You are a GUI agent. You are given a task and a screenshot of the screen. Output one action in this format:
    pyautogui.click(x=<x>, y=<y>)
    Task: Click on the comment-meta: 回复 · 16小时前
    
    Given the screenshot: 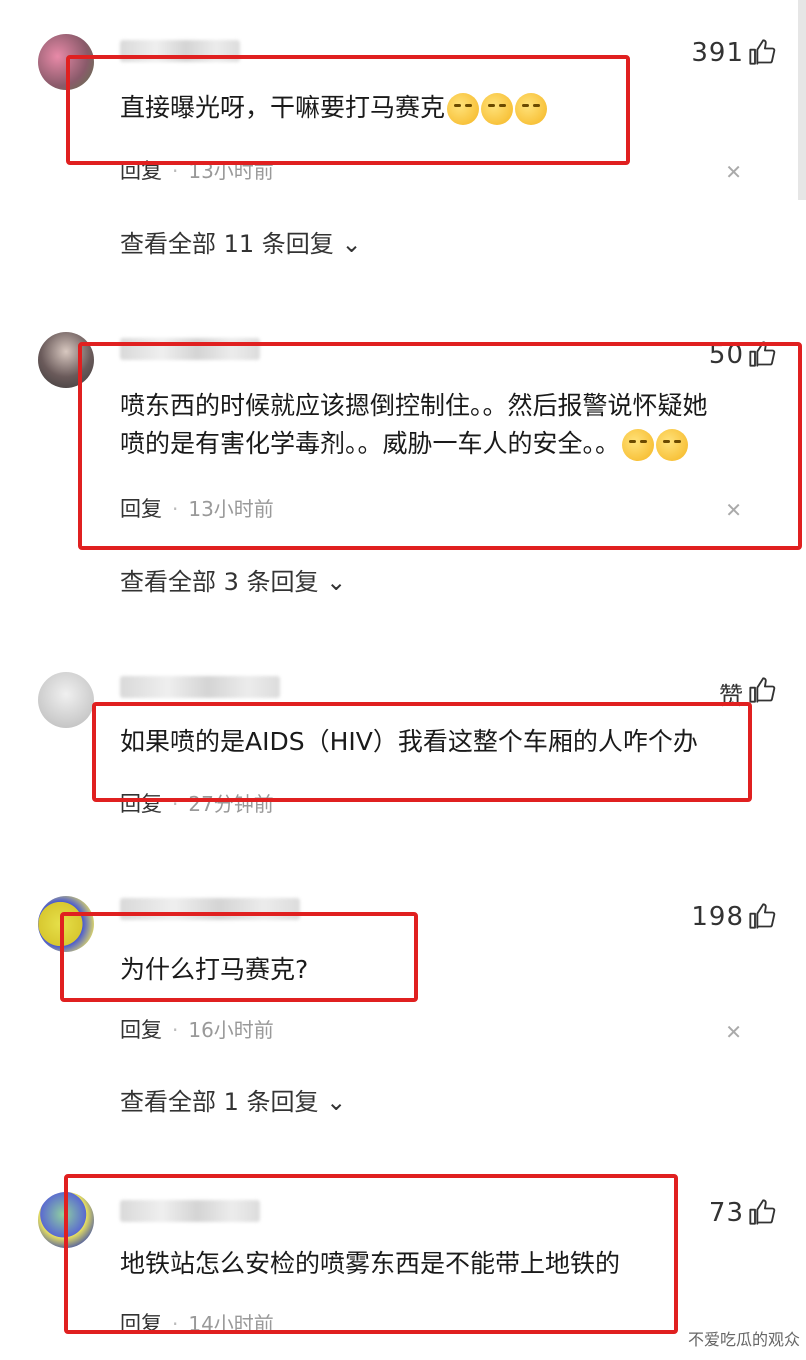 What is the action you would take?
    pyautogui.click(x=197, y=1030)
    